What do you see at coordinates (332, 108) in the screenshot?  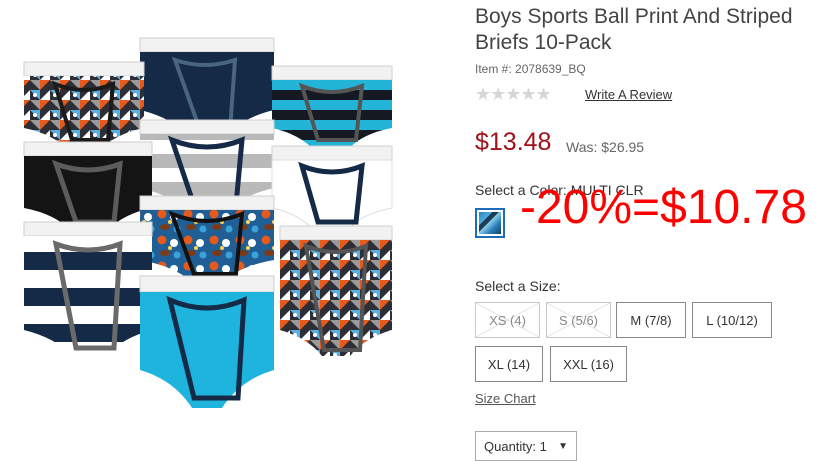 I see `brief-cyan-stripes` at bounding box center [332, 108].